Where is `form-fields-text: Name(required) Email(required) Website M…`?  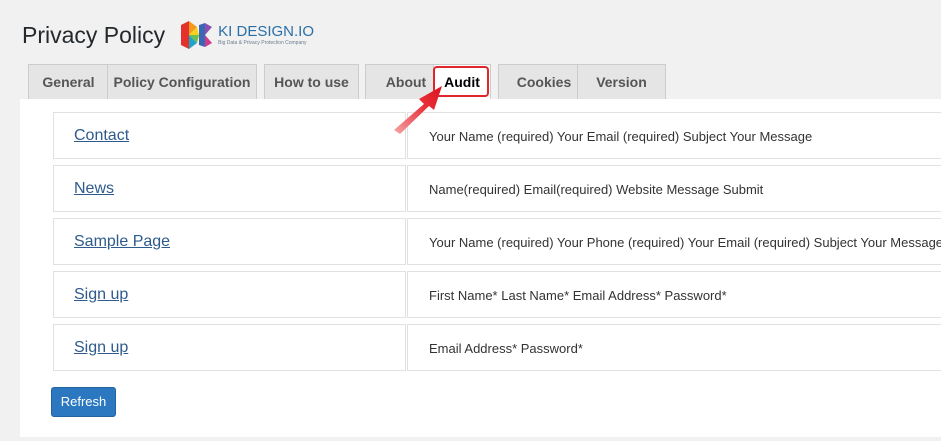 form-fields-text: Name(required) Email(required) Website M… is located at coordinates (596, 189).